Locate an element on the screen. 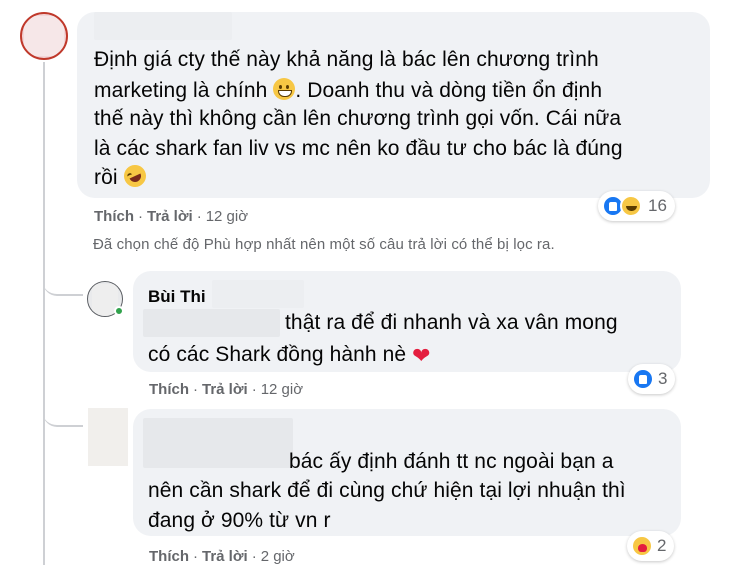 Image resolution: width=730 pixels, height=565 pixels. comment-line-2-continuation: . Doanh thu và dòng tiền ổn định is located at coordinates (449, 90).